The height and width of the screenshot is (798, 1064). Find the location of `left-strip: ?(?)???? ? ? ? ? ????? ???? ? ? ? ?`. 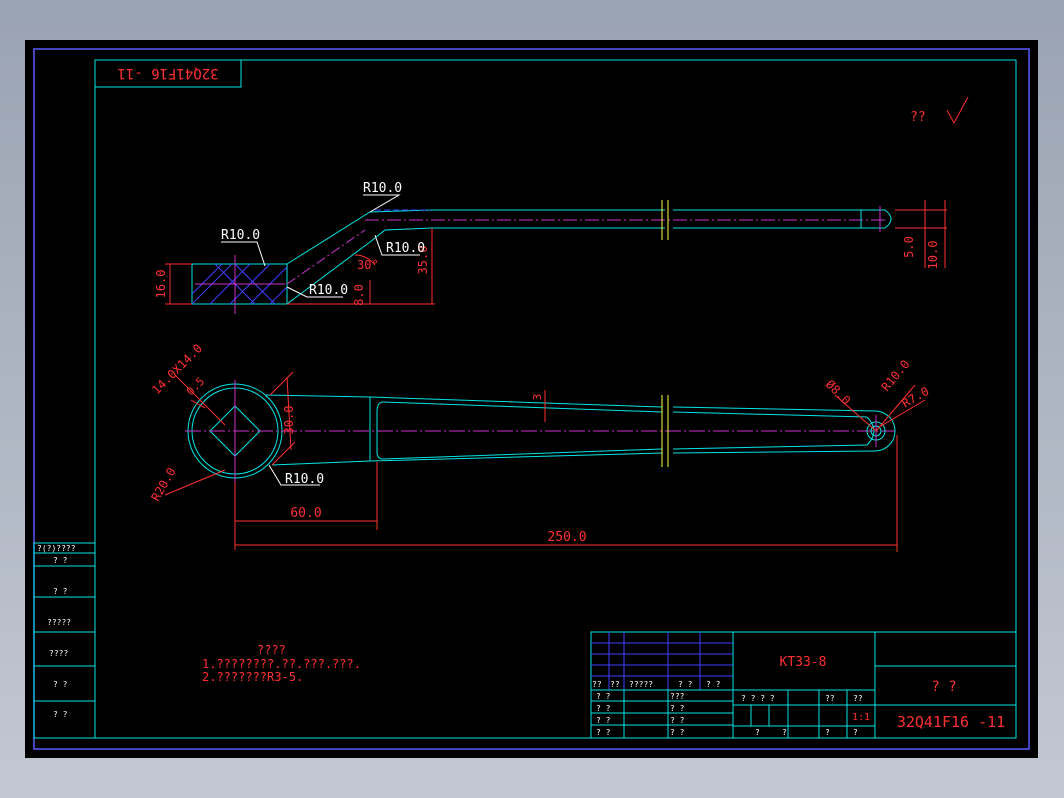

left-strip: ?(?)???? ? ? ? ? ????? ???? ? ? ? ? is located at coordinates (64, 640).